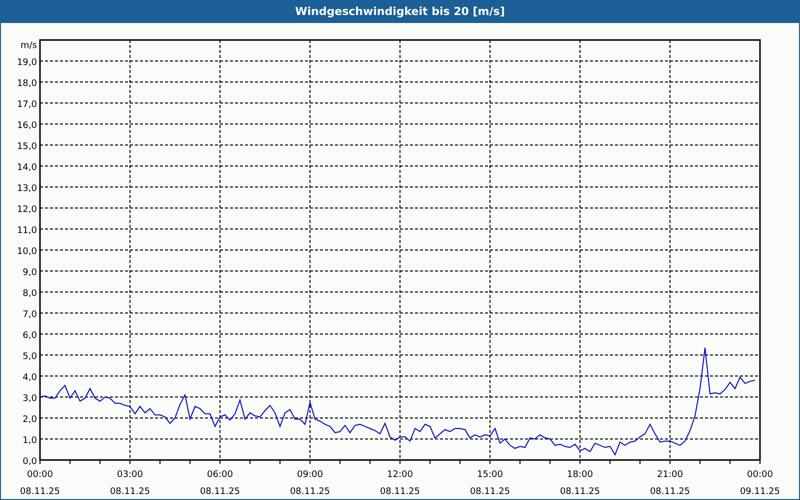  What do you see at coordinates (760, 492) in the screenshot?
I see `x-date-label: 09.11.25` at bounding box center [760, 492].